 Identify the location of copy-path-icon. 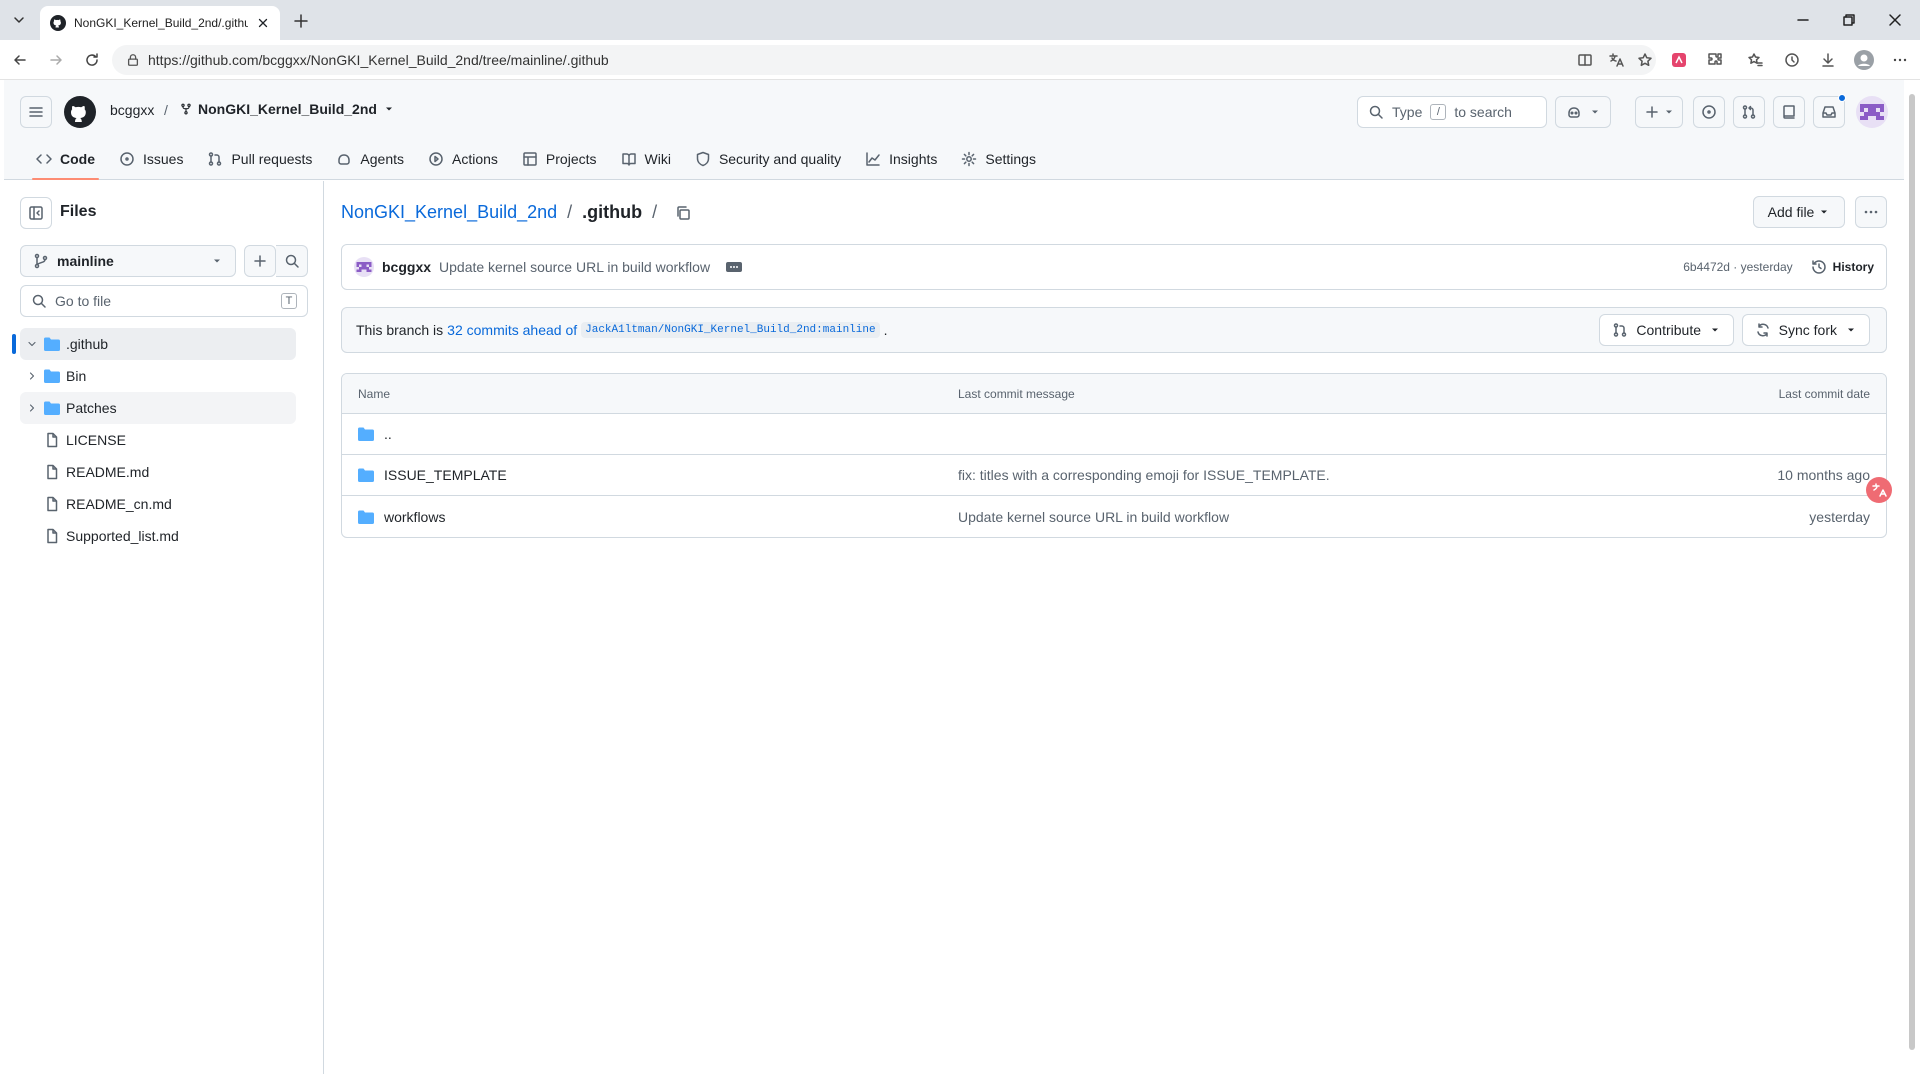
(683, 213).